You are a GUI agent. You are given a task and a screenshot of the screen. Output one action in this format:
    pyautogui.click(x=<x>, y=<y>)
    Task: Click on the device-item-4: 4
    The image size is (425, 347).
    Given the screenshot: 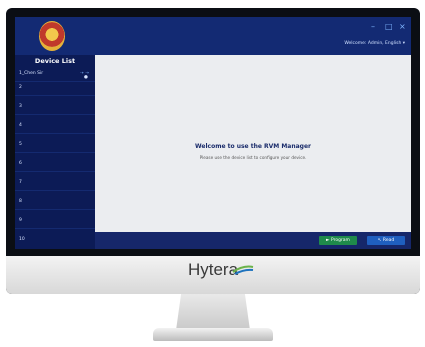 What is the action you would take?
    pyautogui.click(x=55, y=126)
    